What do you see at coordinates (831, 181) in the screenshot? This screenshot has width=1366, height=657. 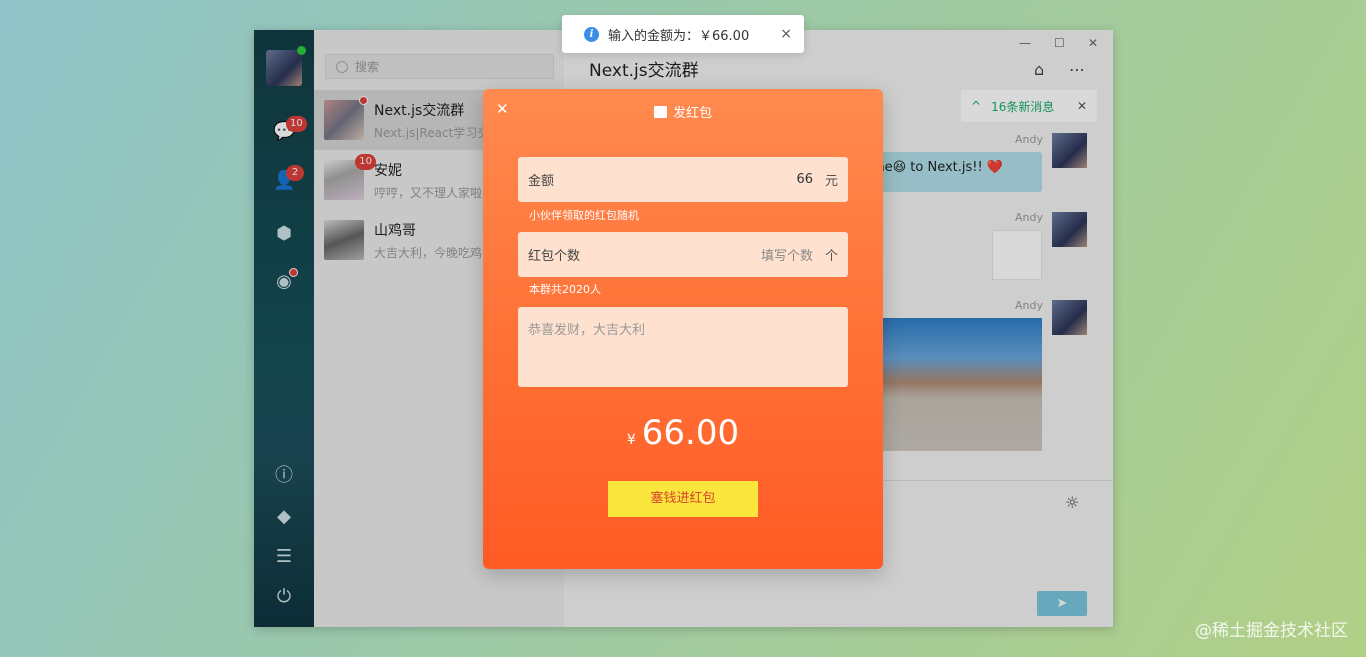 I see `amount-unit: 元` at bounding box center [831, 181].